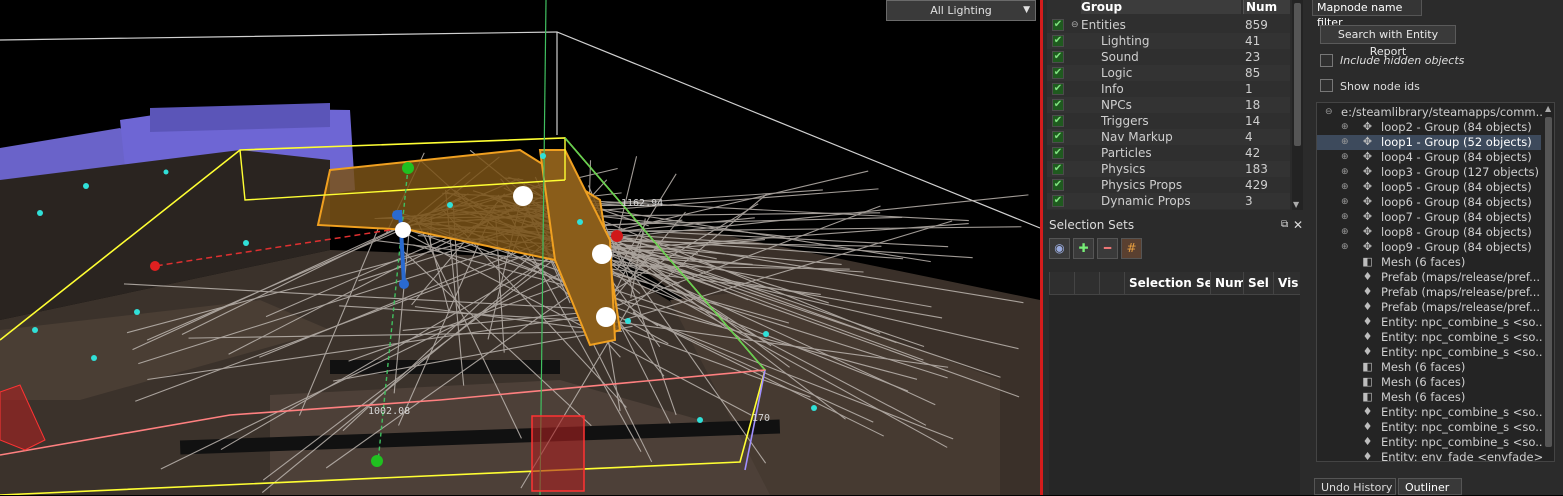 The height and width of the screenshot is (496, 1563). I want to click on grid-icon: #, so click(1131, 248).